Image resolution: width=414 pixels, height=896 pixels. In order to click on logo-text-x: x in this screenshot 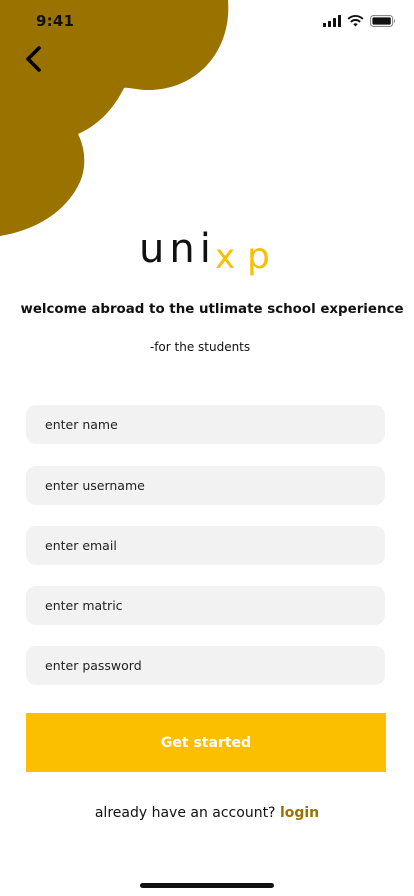, I will do `click(225, 257)`.